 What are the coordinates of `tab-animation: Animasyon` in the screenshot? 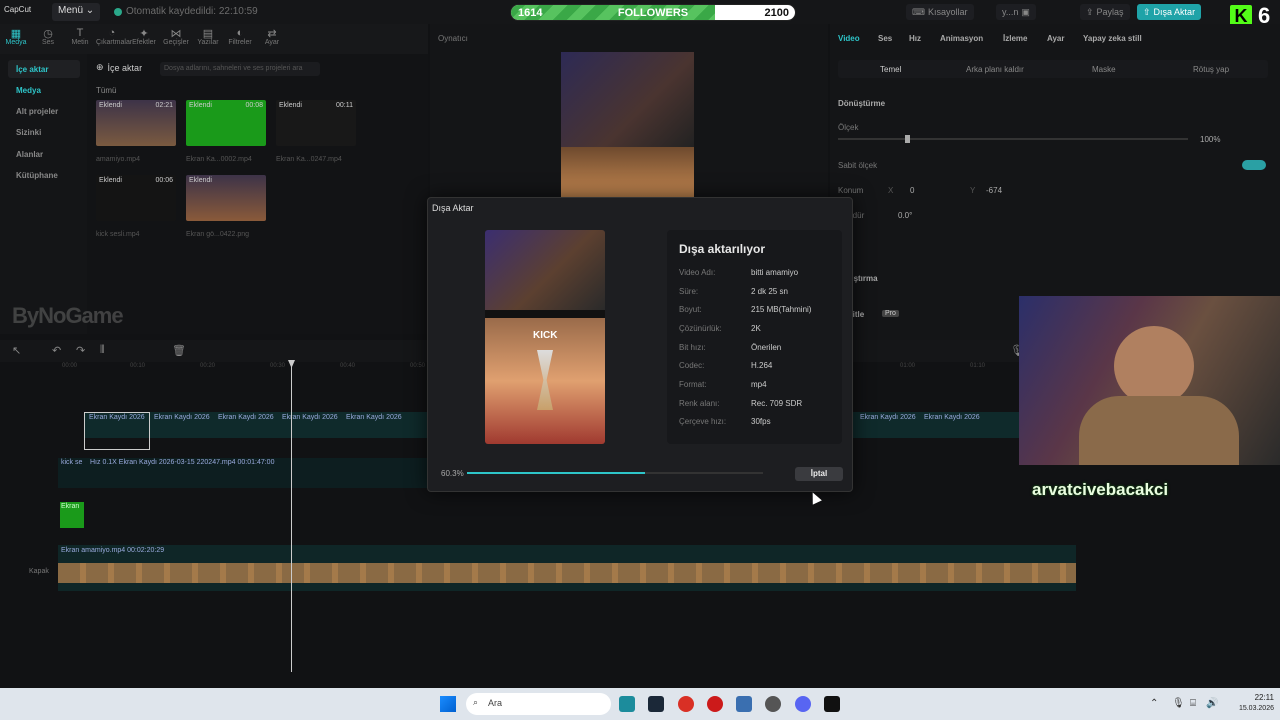 It's located at (961, 38).